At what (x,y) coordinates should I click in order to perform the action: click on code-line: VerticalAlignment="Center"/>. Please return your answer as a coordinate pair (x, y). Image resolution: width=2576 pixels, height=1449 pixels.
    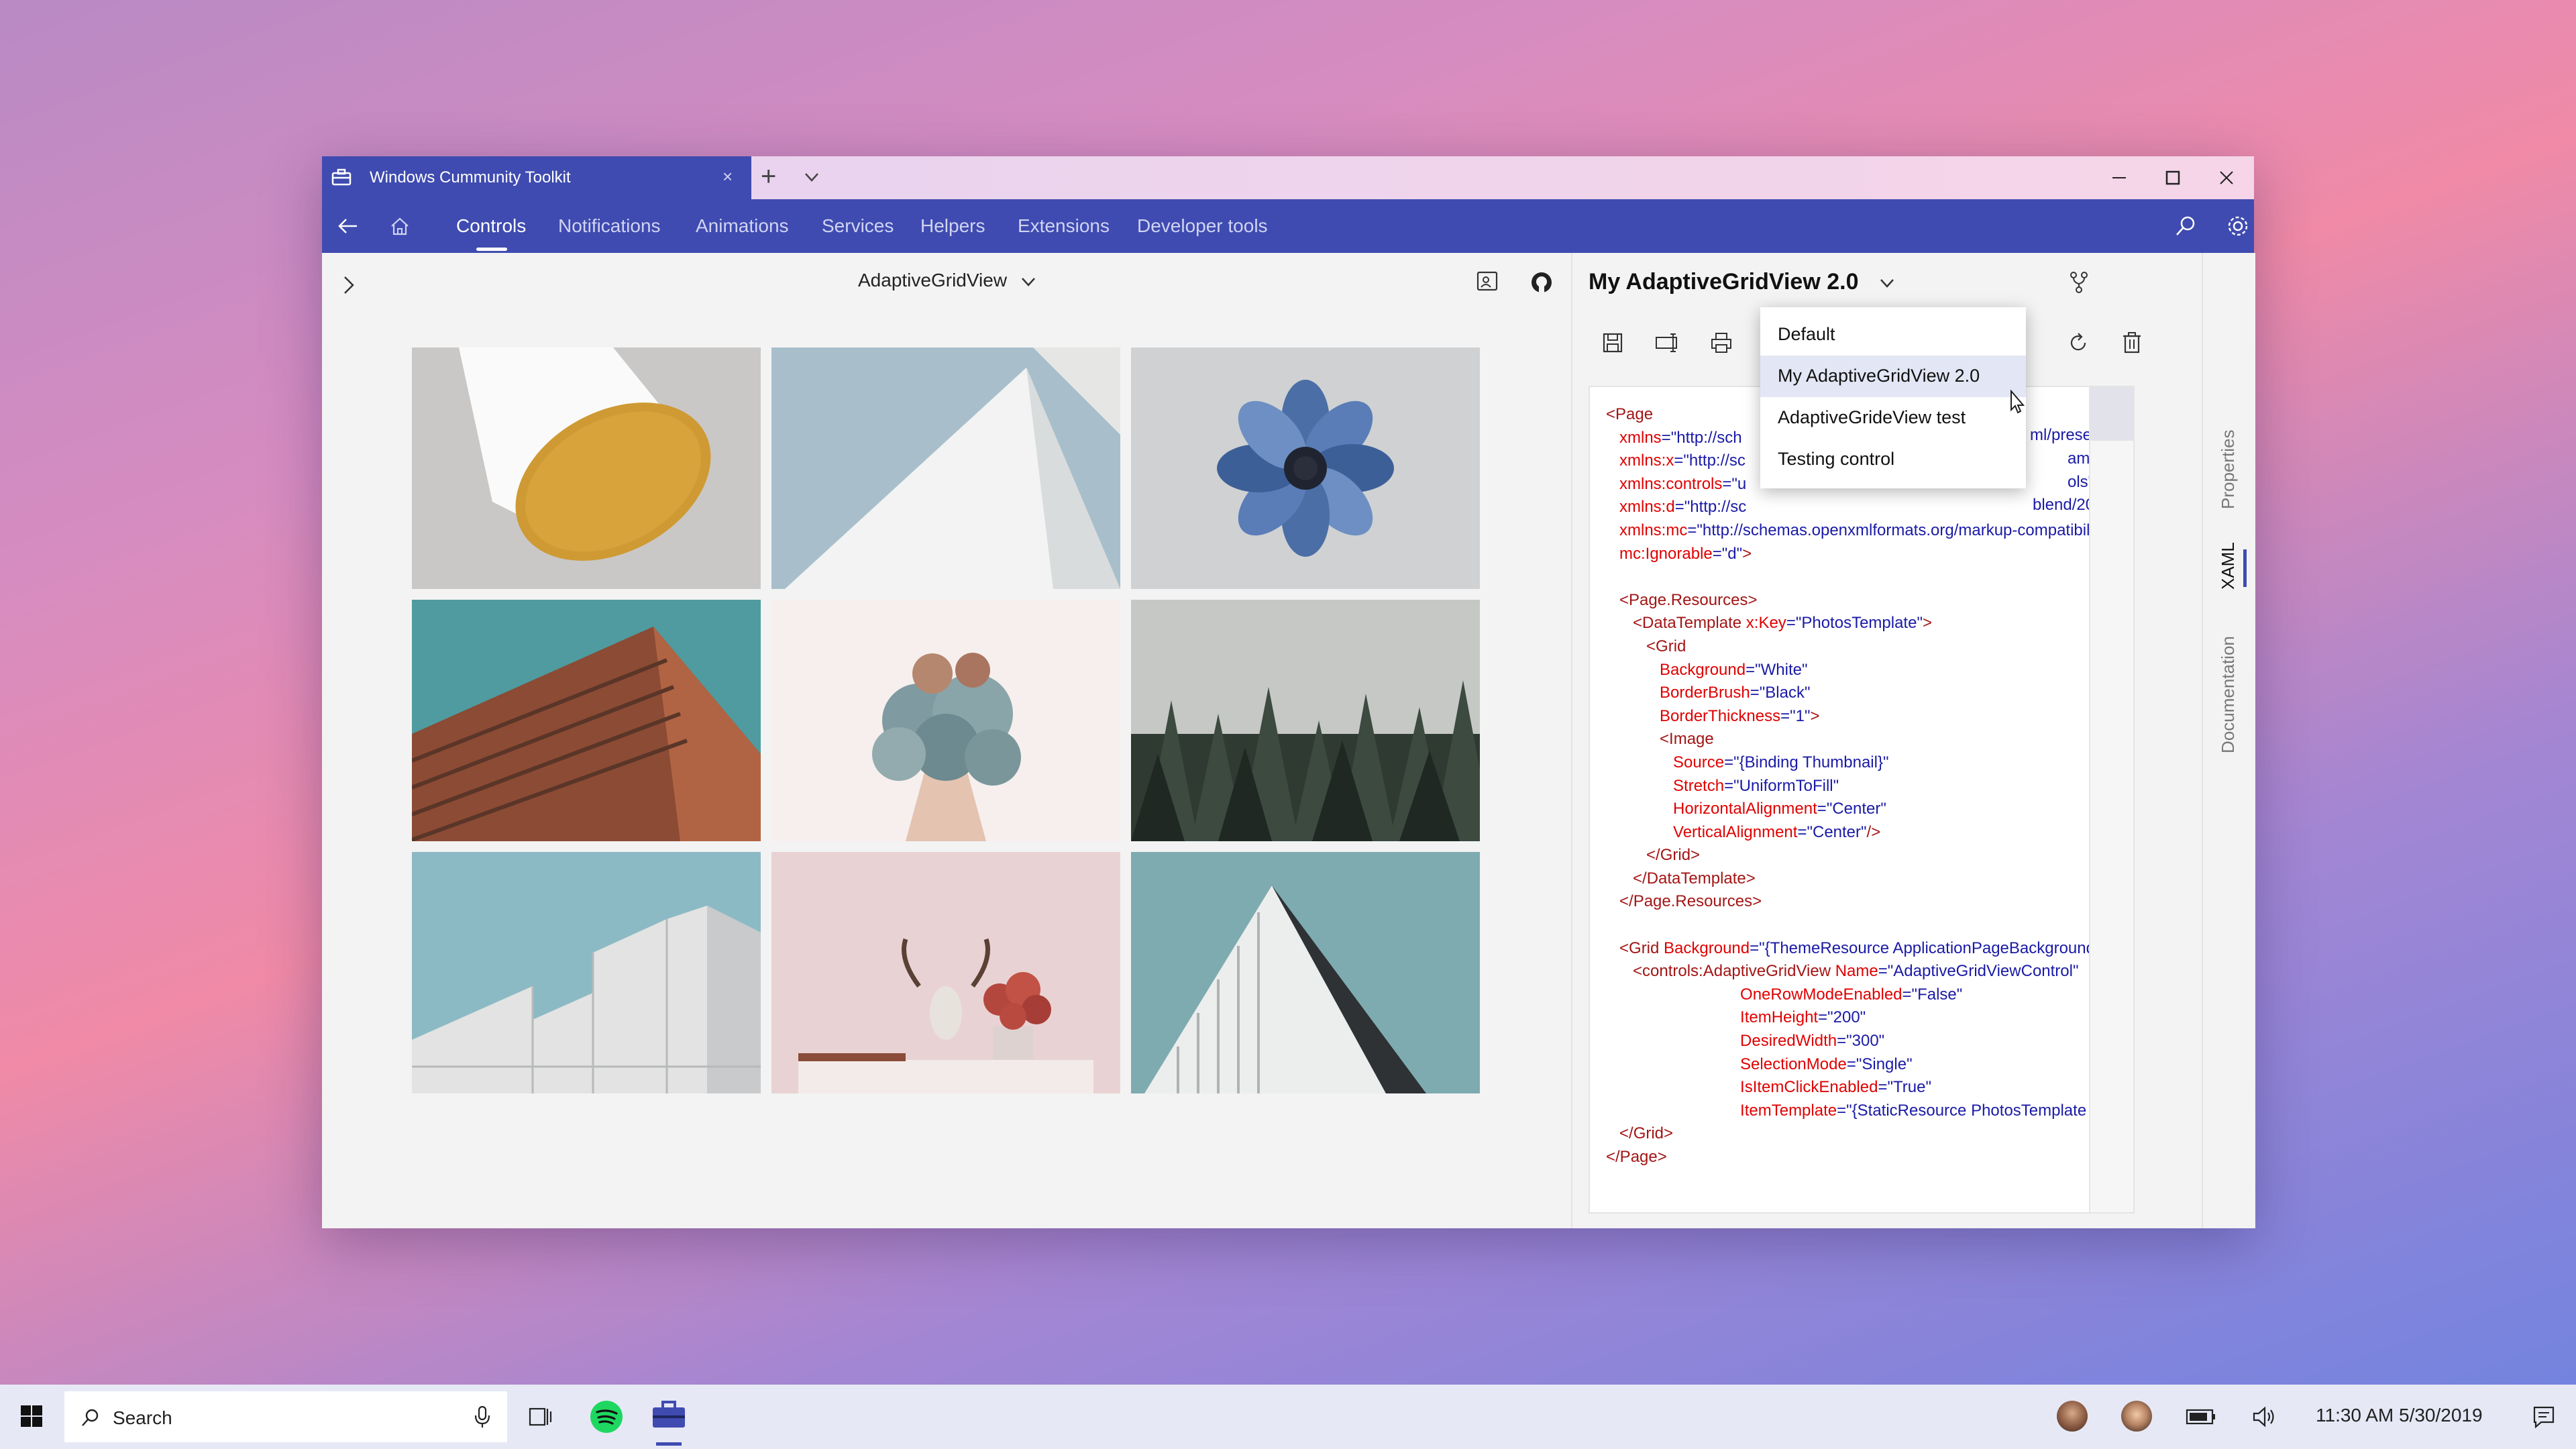
    Looking at the image, I should click on (1855, 833).